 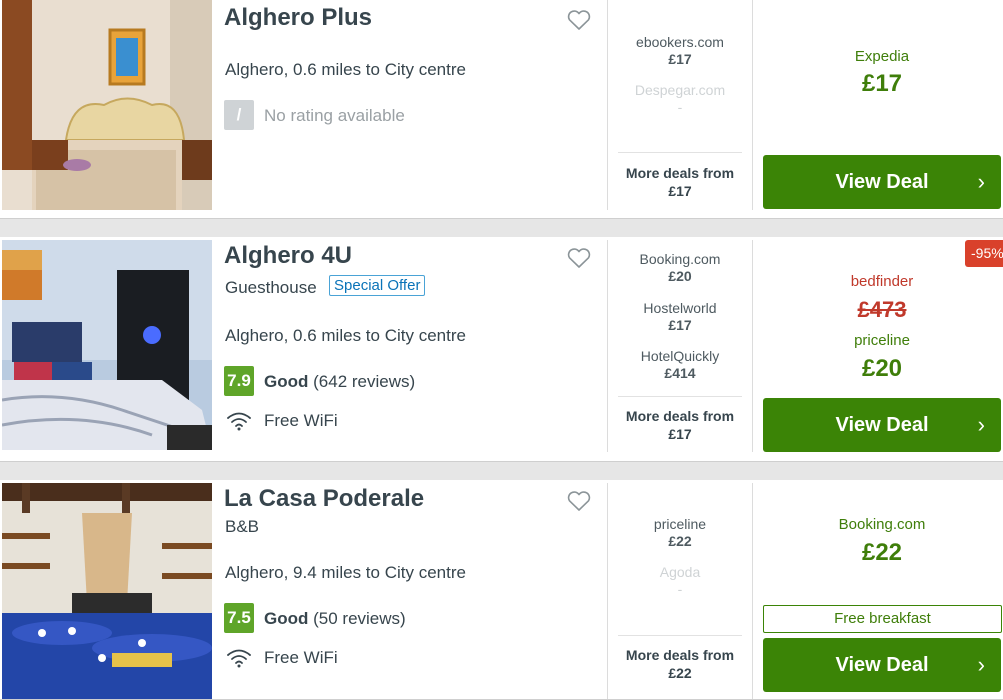 What do you see at coordinates (364, 381) in the screenshot?
I see `review-count: (642 reviews)` at bounding box center [364, 381].